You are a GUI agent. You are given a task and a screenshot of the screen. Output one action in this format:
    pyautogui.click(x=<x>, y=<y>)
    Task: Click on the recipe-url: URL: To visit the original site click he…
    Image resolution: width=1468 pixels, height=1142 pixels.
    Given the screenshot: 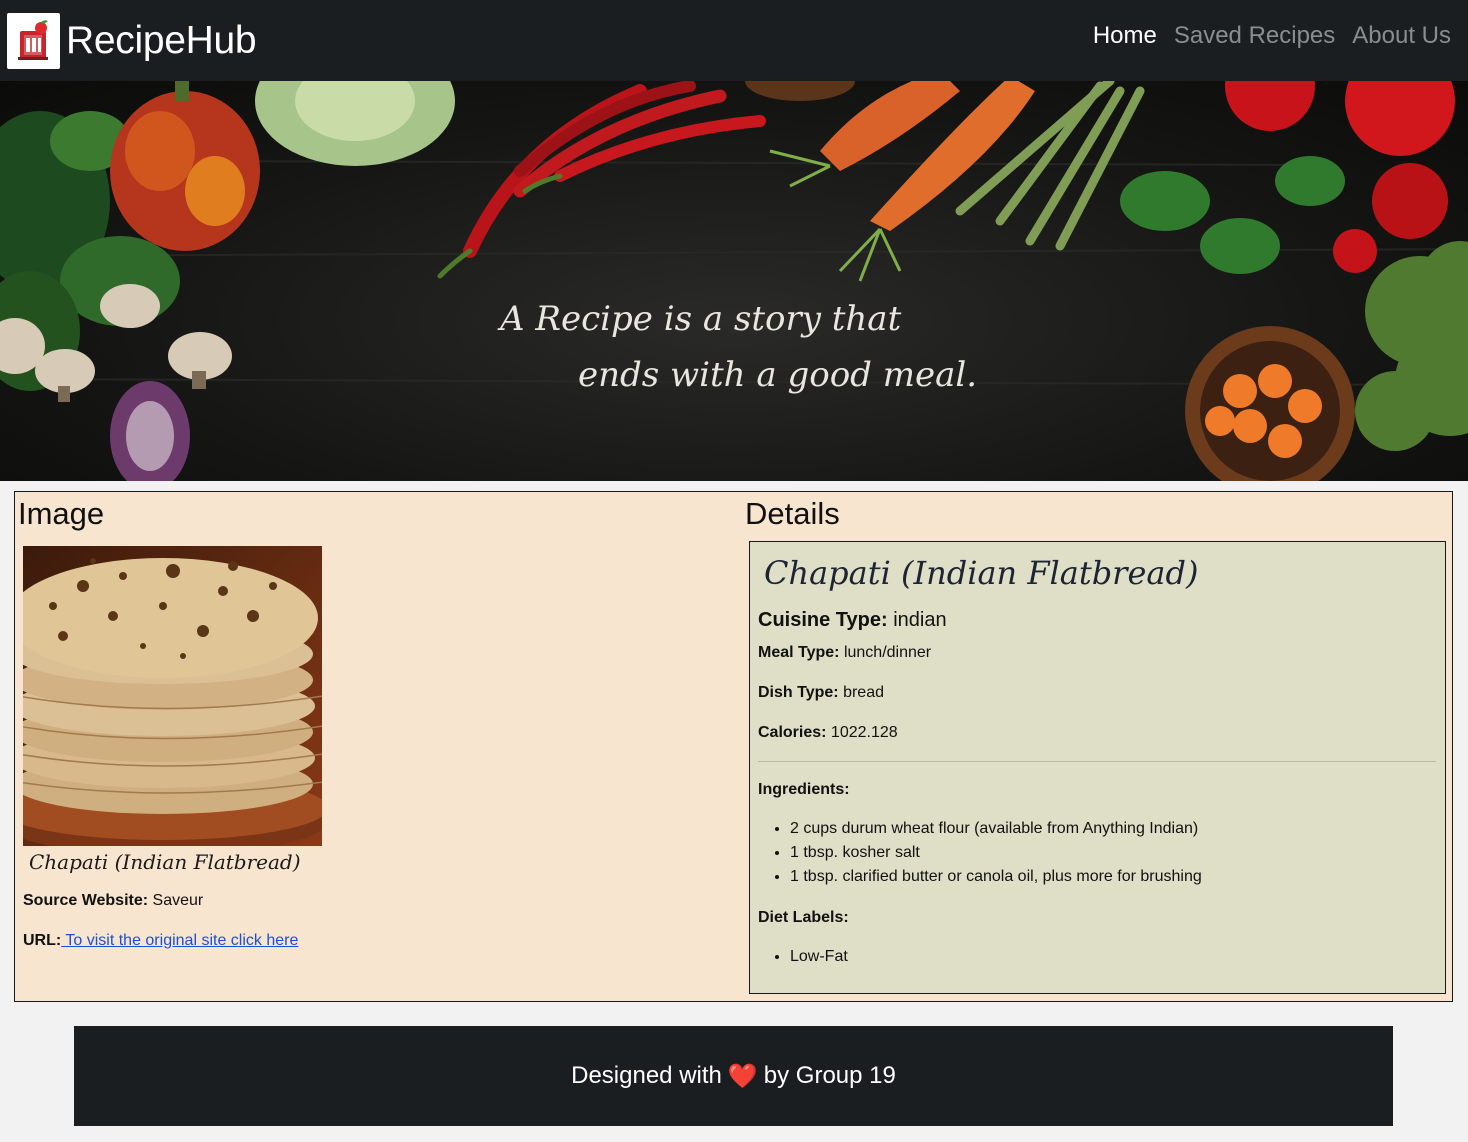 What is the action you would take?
    pyautogui.click(x=160, y=941)
    